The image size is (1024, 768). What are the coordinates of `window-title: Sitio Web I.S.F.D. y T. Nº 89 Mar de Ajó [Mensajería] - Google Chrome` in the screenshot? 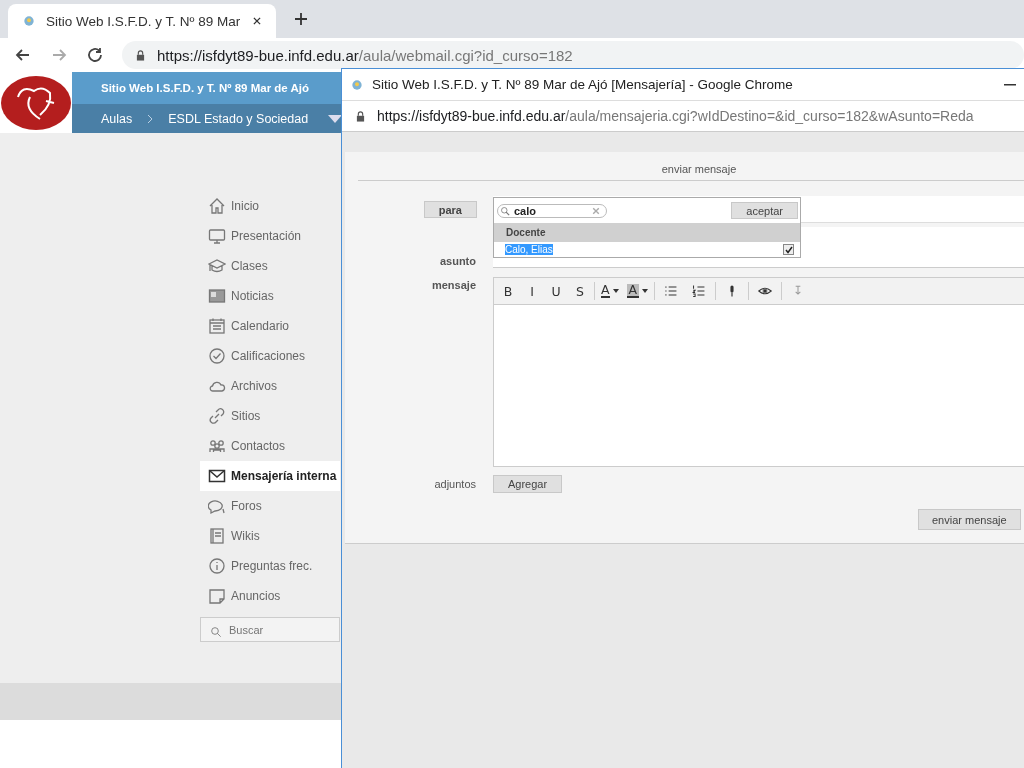 It's located at (582, 84).